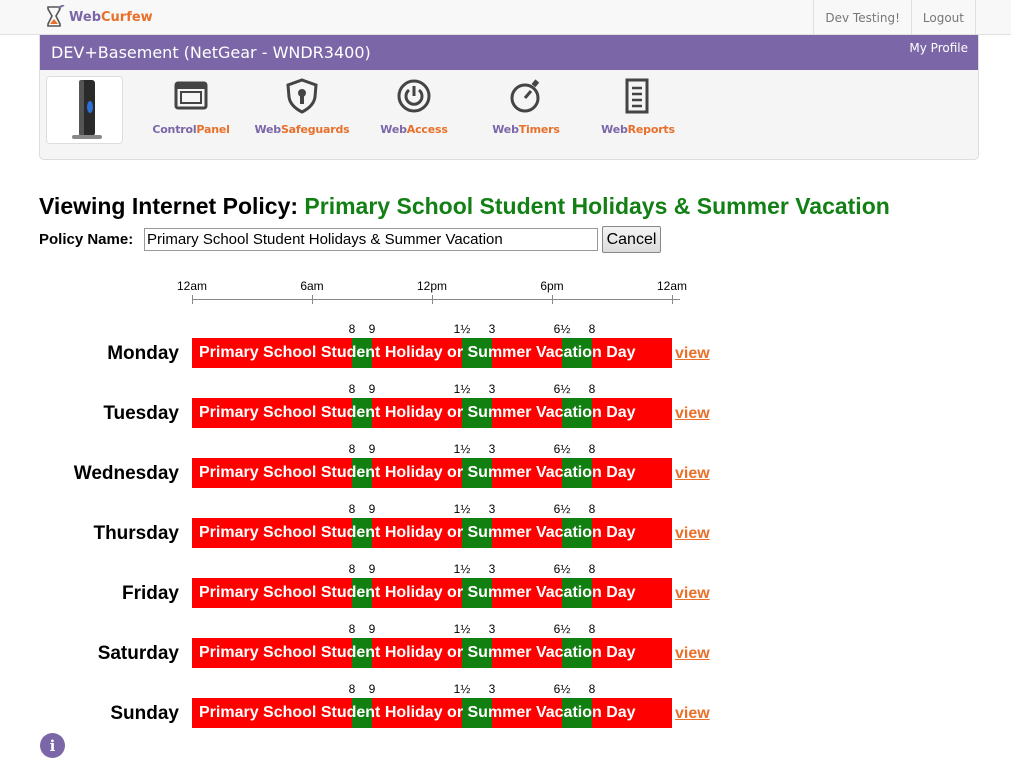 This screenshot has height=771, width=1011. I want to click on control-panel-icon, so click(191, 95).